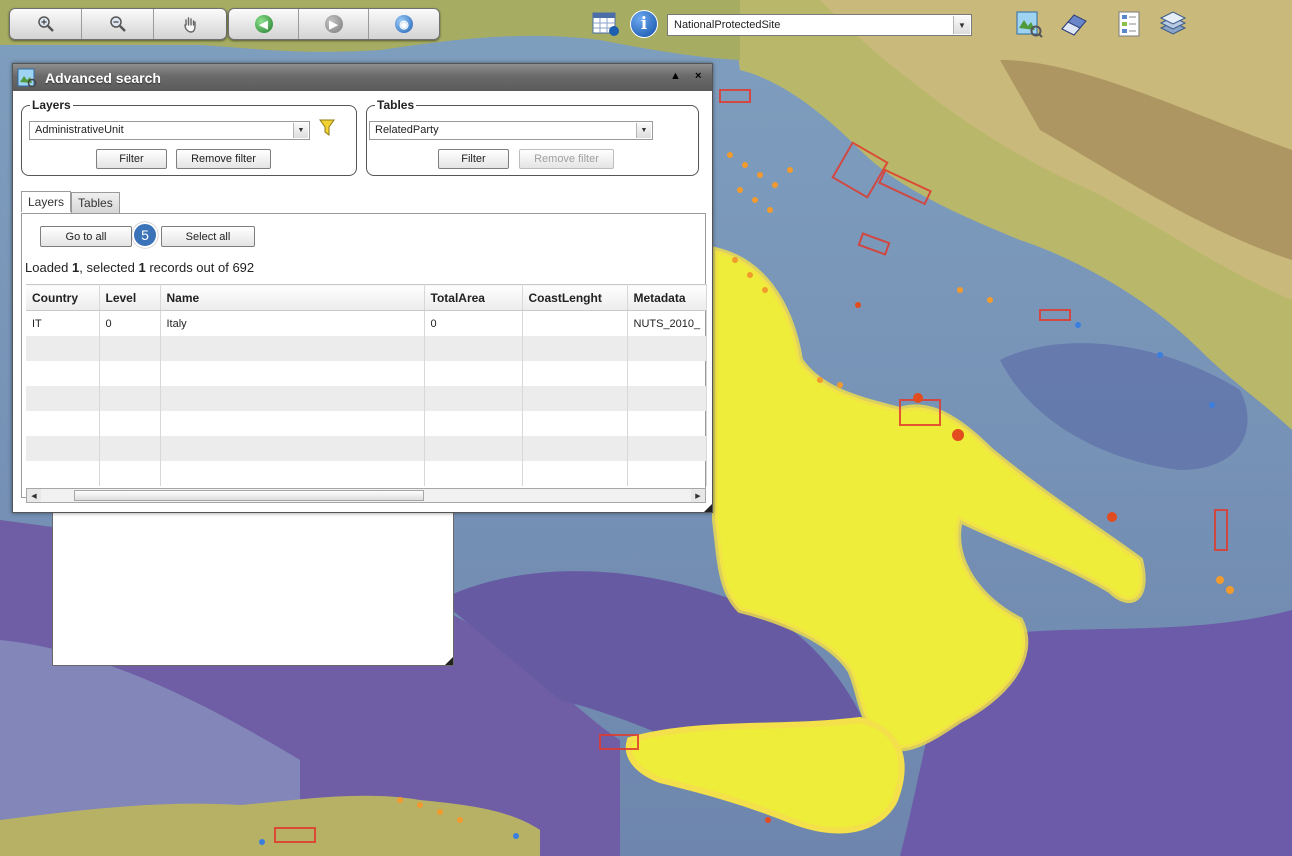  What do you see at coordinates (292, 323) in the screenshot?
I see `cell-name: Italy` at bounding box center [292, 323].